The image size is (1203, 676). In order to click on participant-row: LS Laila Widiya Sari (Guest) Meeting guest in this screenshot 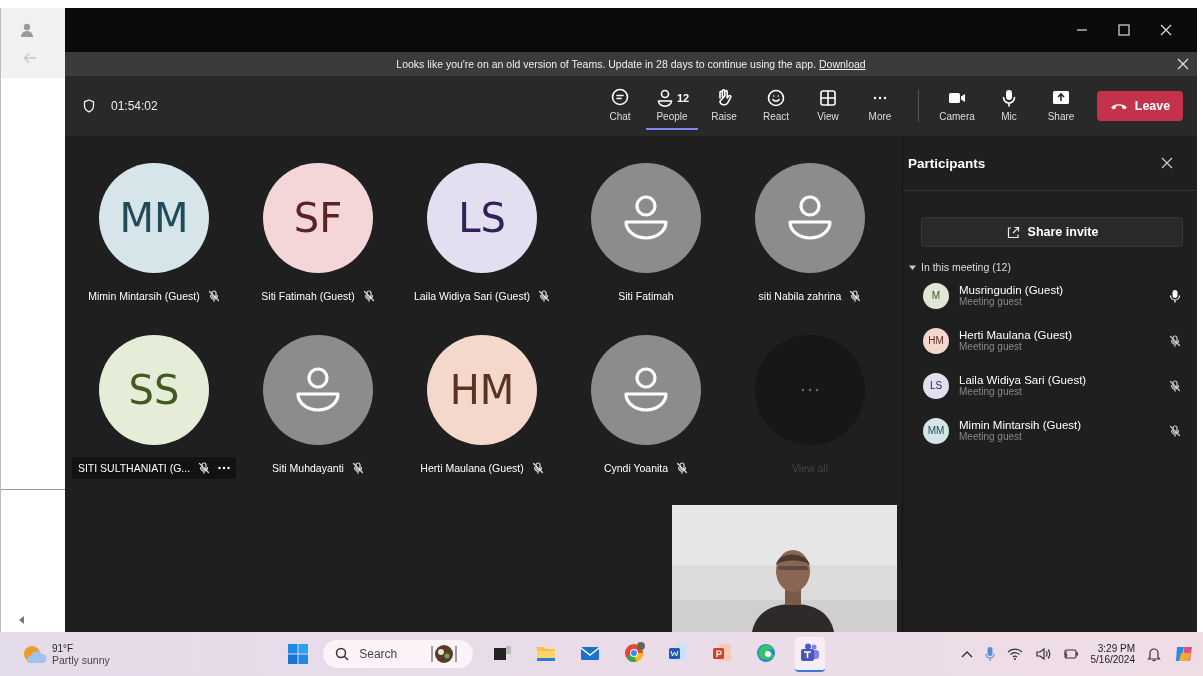, I will do `click(1050, 385)`.